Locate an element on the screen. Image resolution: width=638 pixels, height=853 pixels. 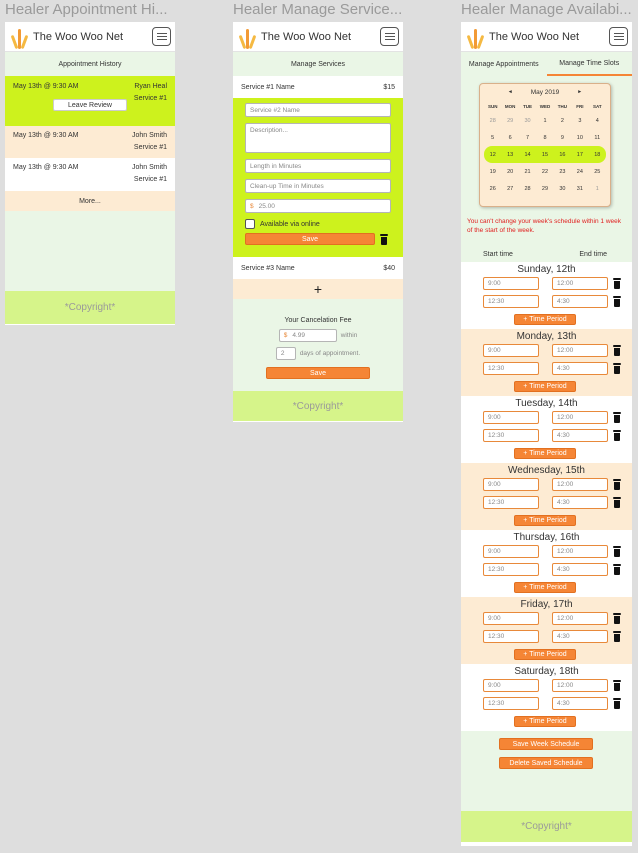
calendar-day: 31 is located at coordinates (579, 188).